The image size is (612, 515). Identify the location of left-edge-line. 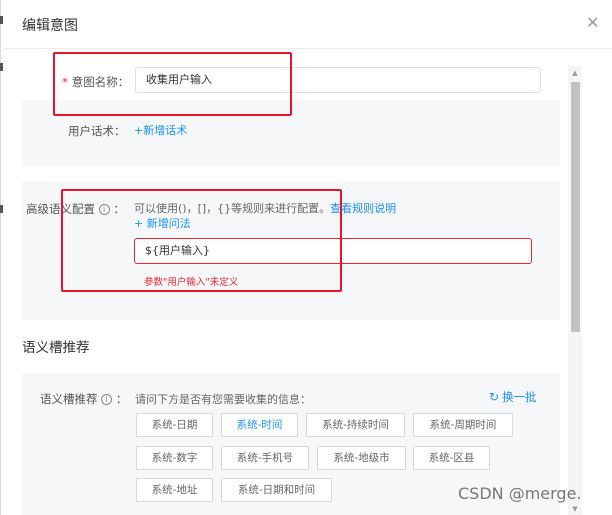
(0, 257).